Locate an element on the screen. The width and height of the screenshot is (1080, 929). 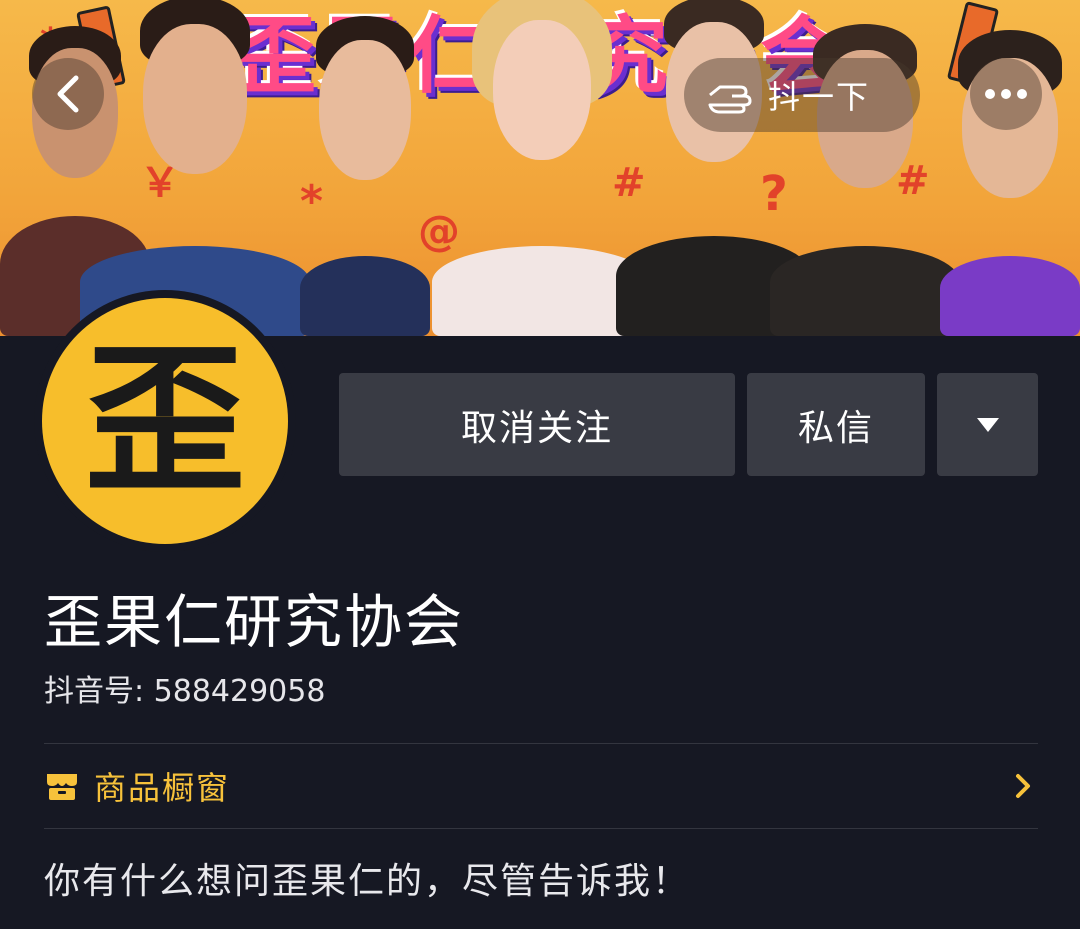
back-button is located at coordinates (68, 94).